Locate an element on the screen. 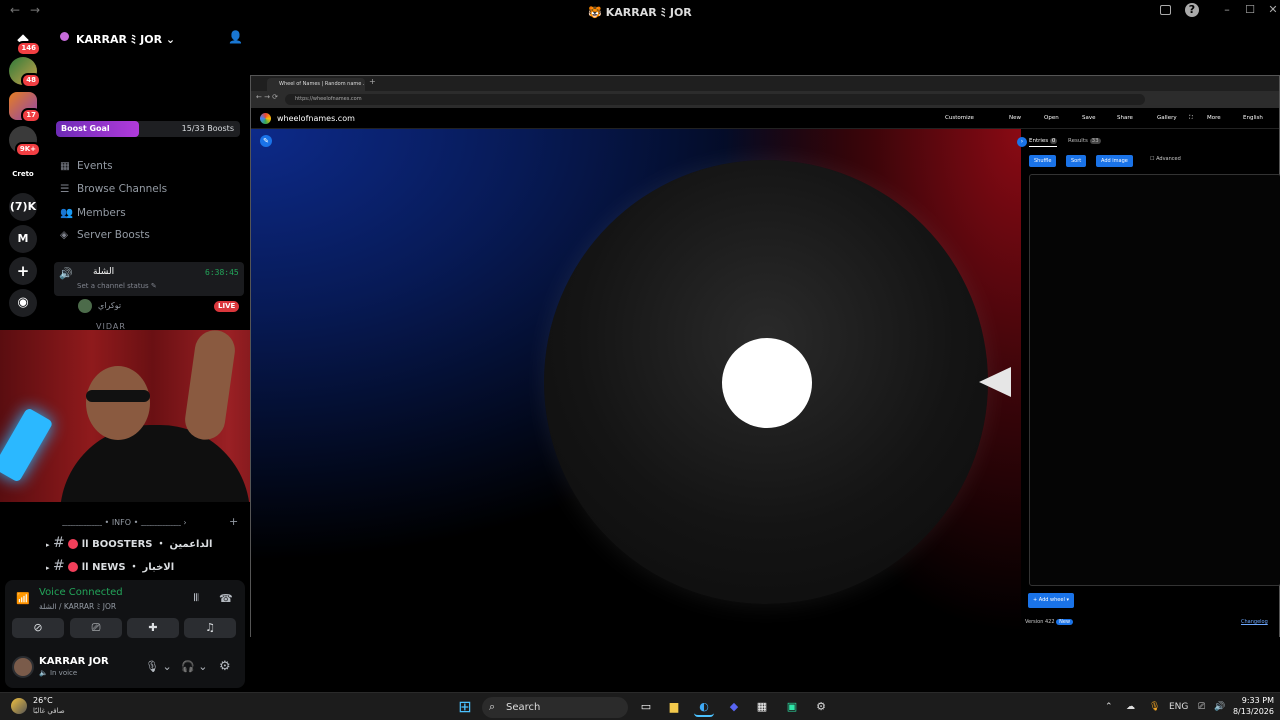 The image size is (1280, 720). wheel-pointer-icon is located at coordinates (995, 382).